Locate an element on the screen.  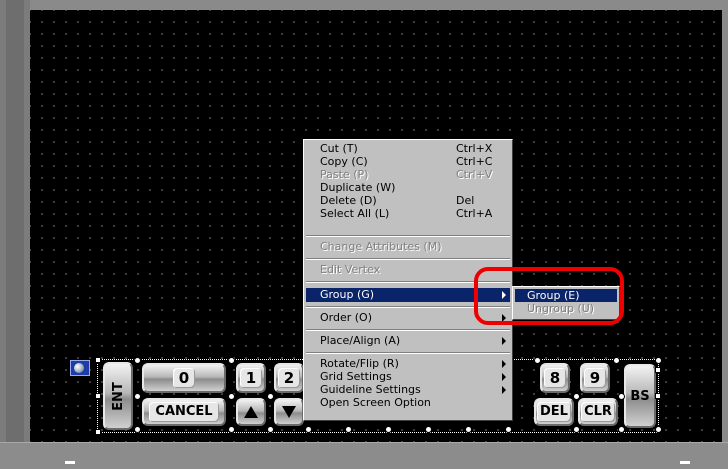
menu-item-cut-label: Cut (T) is located at coordinates (339, 148).